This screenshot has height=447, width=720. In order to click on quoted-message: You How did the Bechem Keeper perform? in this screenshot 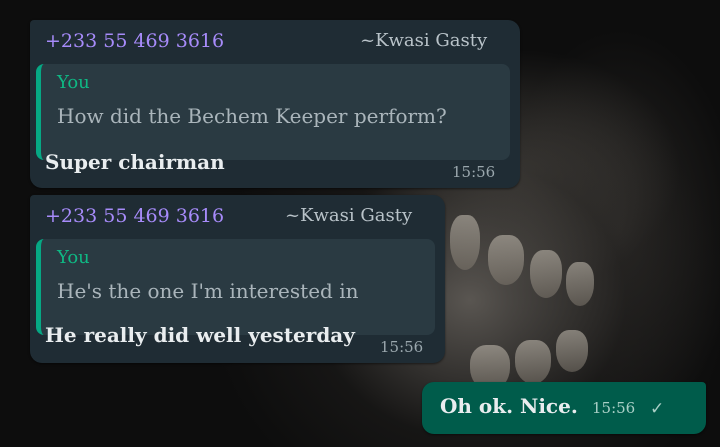, I will do `click(273, 112)`.